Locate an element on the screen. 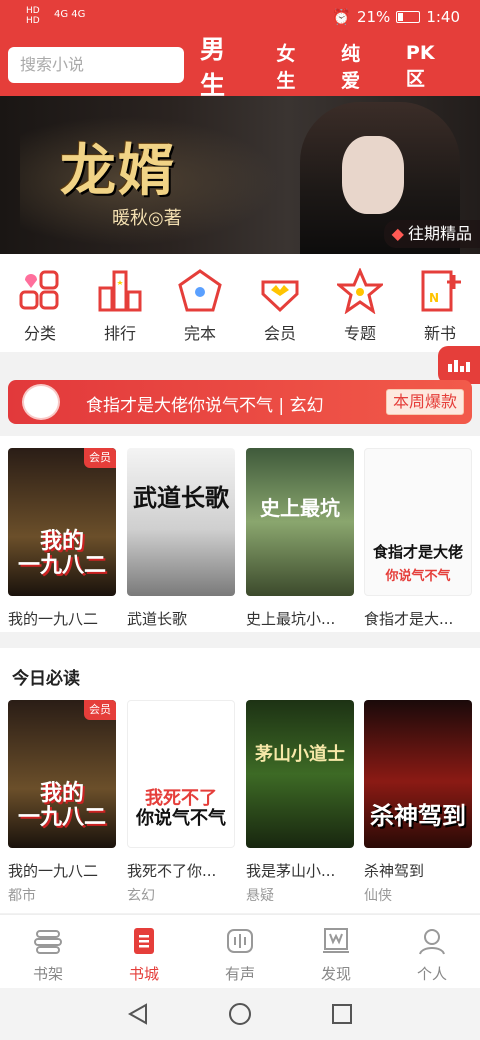  tab-pk-zone: PK区 is located at coordinates (429, 66).